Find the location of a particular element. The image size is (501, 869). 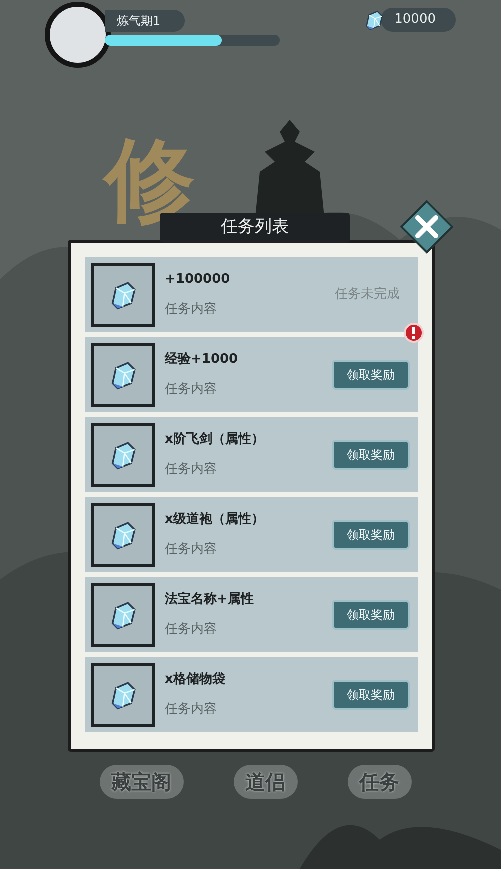

reward-name: x格储物袋 is located at coordinates (195, 680).